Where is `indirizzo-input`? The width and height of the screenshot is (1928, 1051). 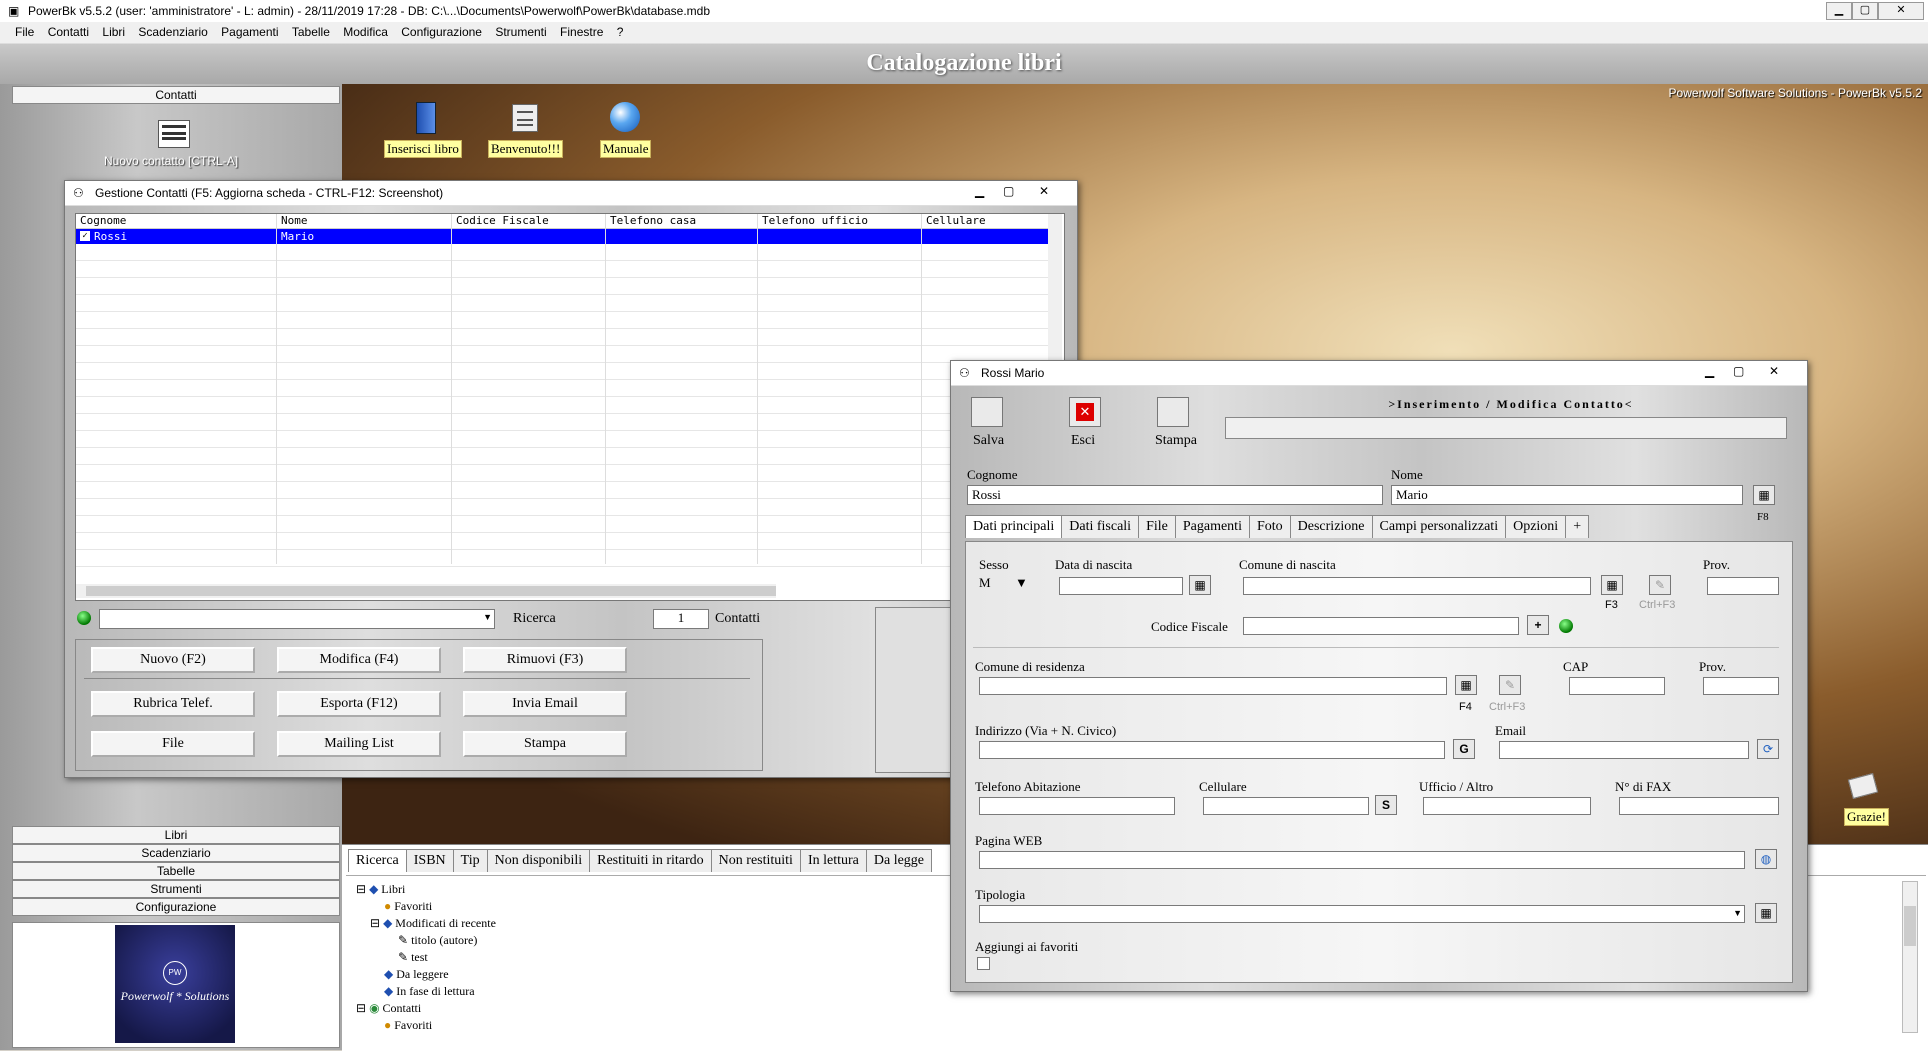
indirizzo-input is located at coordinates (1212, 750).